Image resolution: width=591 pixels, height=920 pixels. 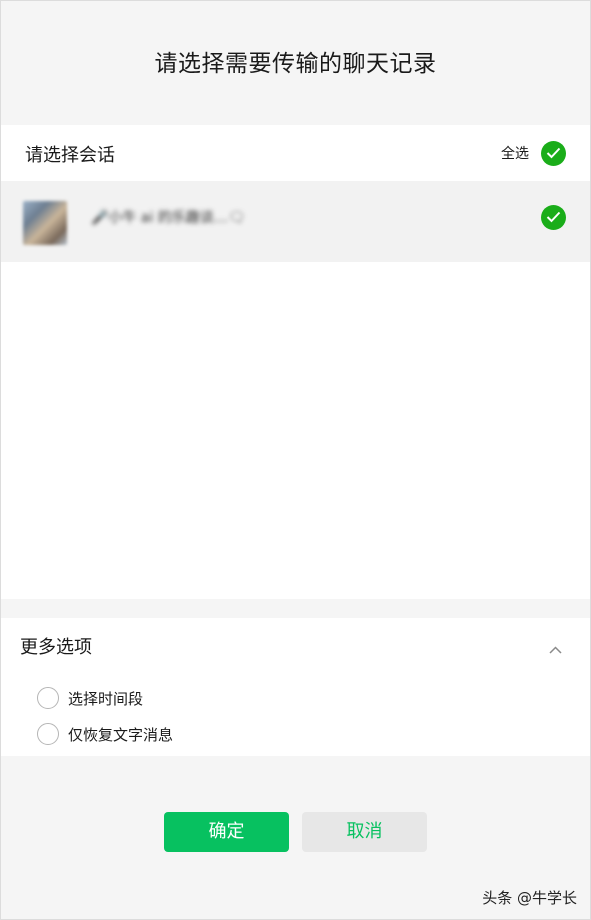 I want to click on confirm-button: 确定, so click(x=226, y=832).